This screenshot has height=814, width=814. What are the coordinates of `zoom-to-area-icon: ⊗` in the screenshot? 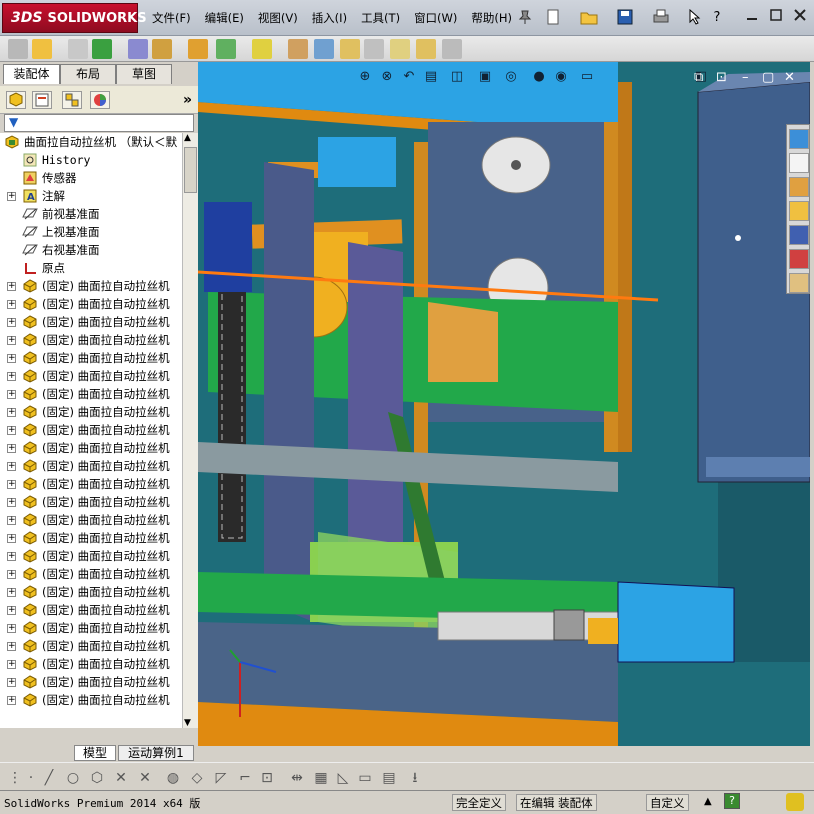 It's located at (387, 77).